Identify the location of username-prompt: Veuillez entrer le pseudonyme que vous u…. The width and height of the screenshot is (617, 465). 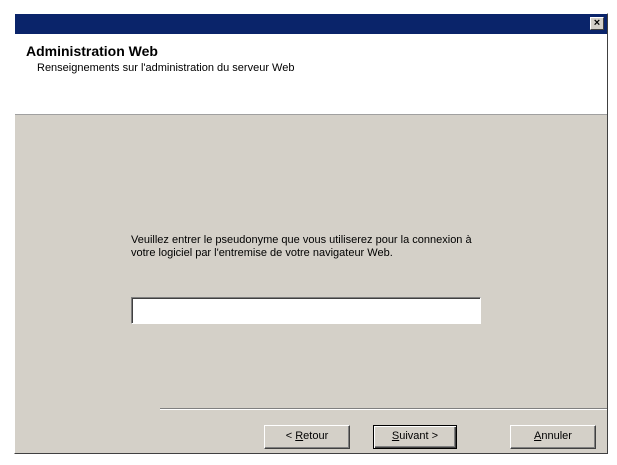
(301, 246).